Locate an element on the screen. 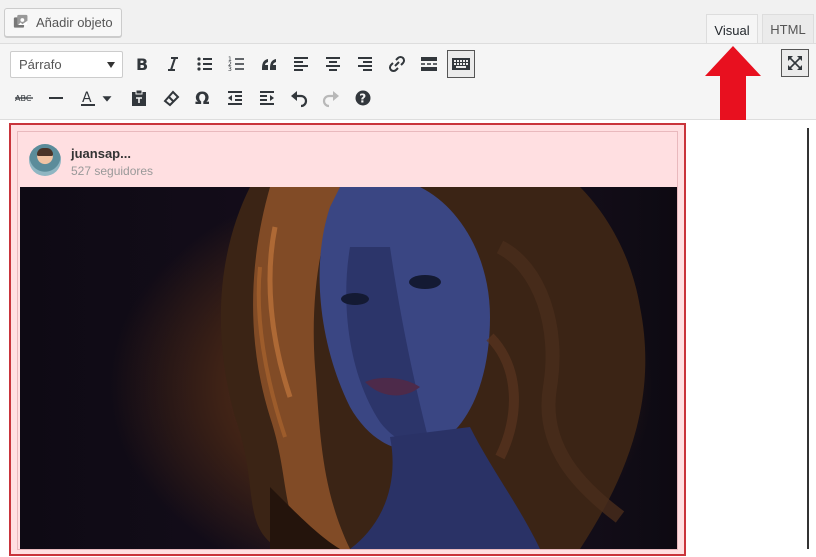 Image resolution: width=816 pixels, height=557 pixels. horizontal-line-button is located at coordinates (56, 98).